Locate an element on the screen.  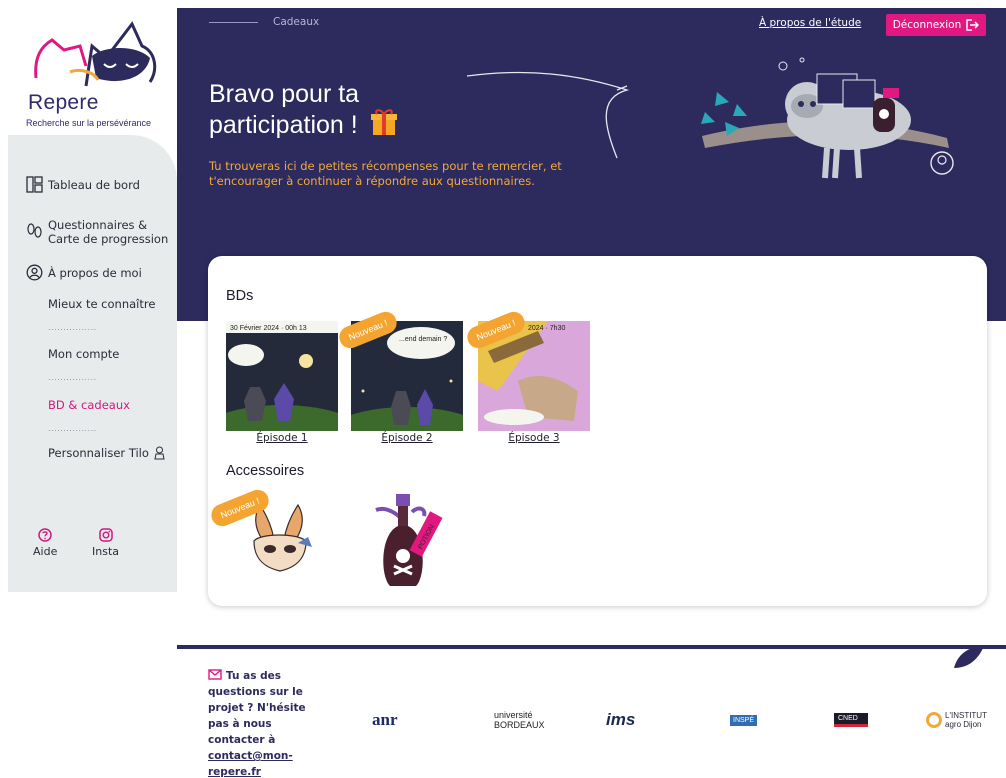
instagram-label: Insta is located at coordinates (106, 551).